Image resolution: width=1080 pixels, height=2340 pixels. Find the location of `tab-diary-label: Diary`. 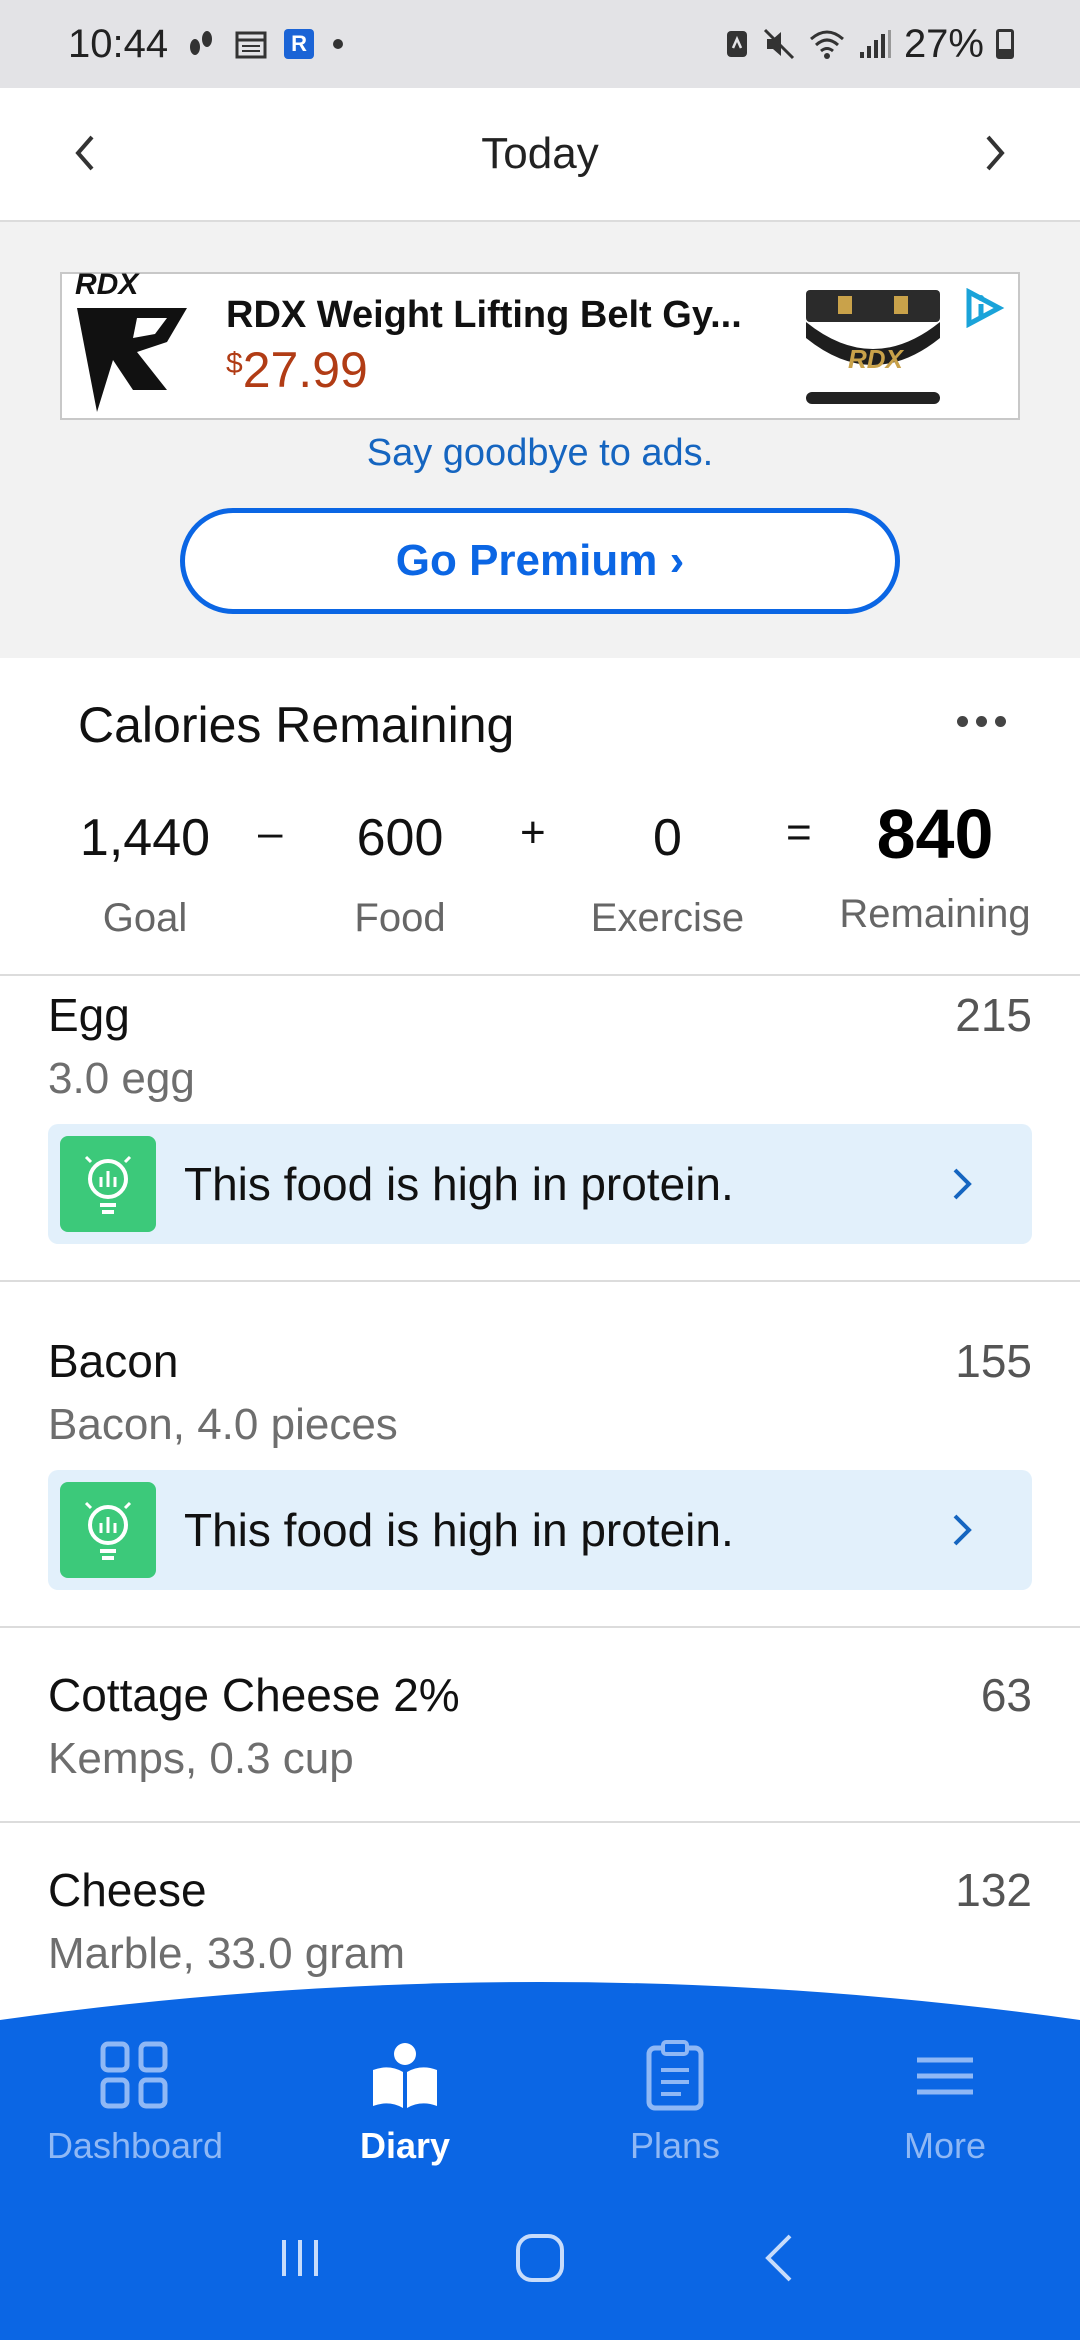

tab-diary-label: Diary is located at coordinates (405, 2145).